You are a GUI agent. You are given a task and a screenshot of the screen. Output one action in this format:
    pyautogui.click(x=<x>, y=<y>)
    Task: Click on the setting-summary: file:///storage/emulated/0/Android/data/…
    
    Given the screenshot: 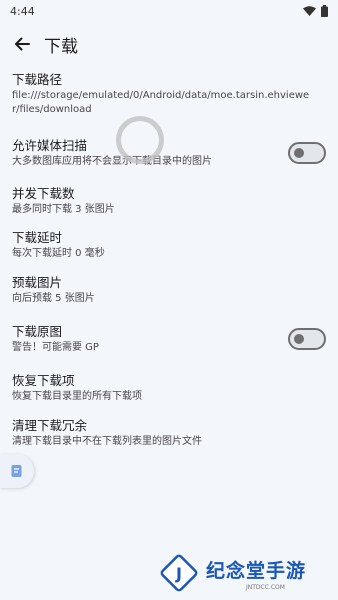 What is the action you would take?
    pyautogui.click(x=161, y=102)
    